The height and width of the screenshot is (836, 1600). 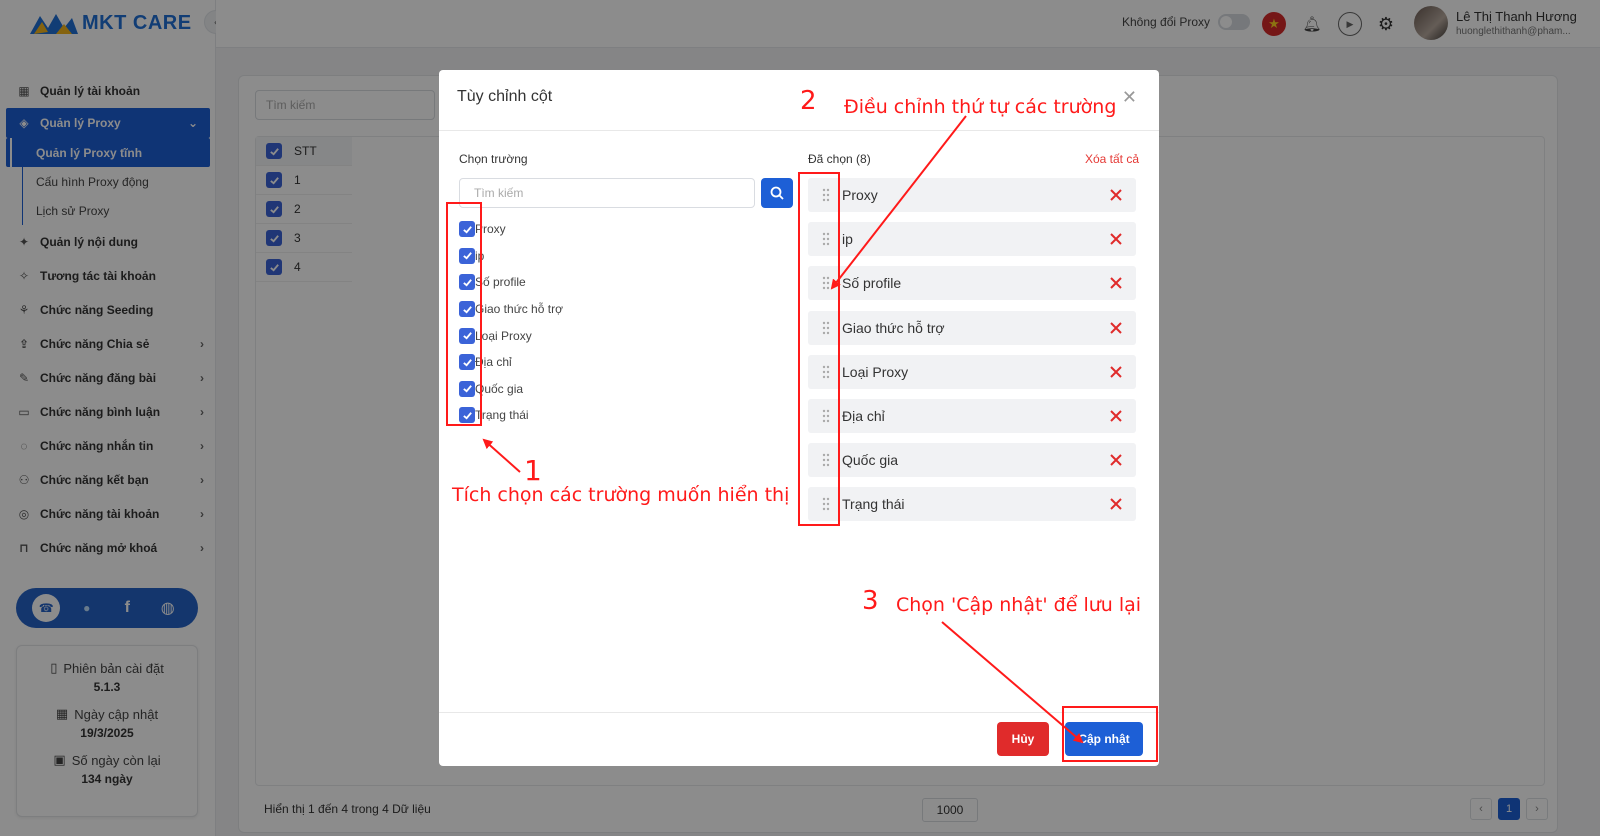 What do you see at coordinates (533, 470) in the screenshot?
I see `annotation-step-1: 1` at bounding box center [533, 470].